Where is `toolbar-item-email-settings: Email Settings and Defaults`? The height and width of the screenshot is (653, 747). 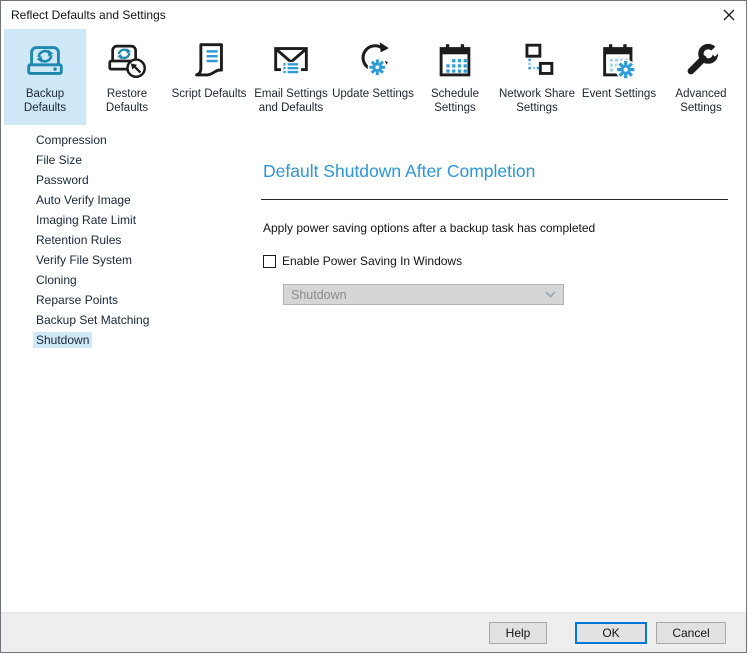
toolbar-item-email-settings: Email Settings and Defaults is located at coordinates (291, 77).